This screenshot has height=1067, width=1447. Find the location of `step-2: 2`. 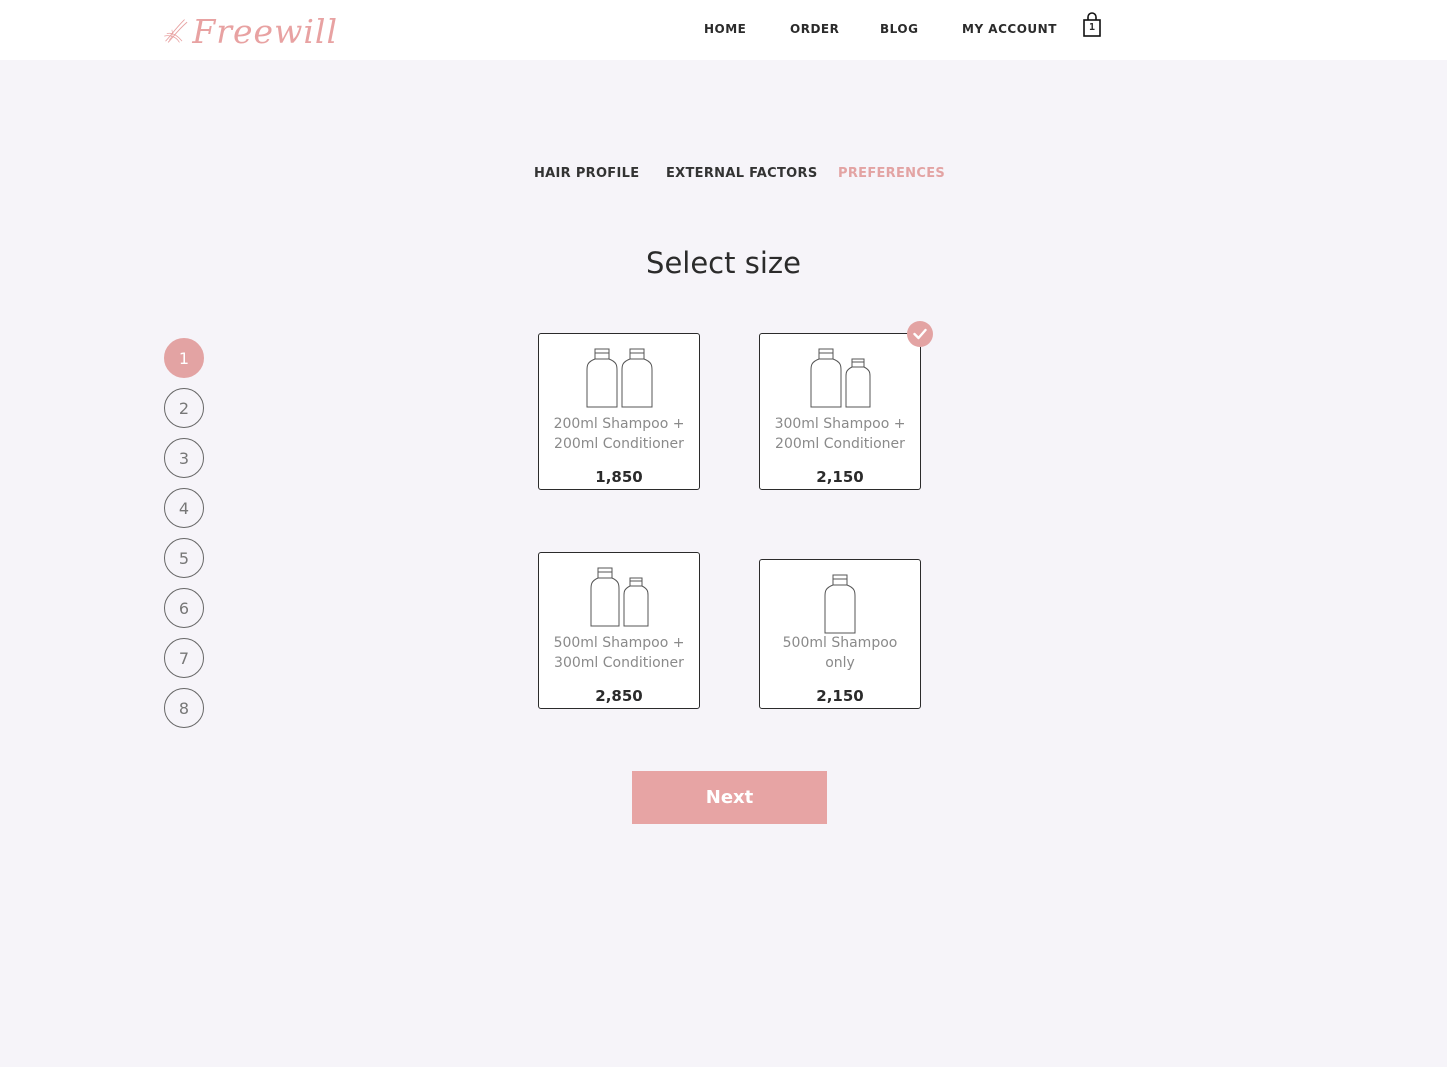

step-2: 2 is located at coordinates (184, 408).